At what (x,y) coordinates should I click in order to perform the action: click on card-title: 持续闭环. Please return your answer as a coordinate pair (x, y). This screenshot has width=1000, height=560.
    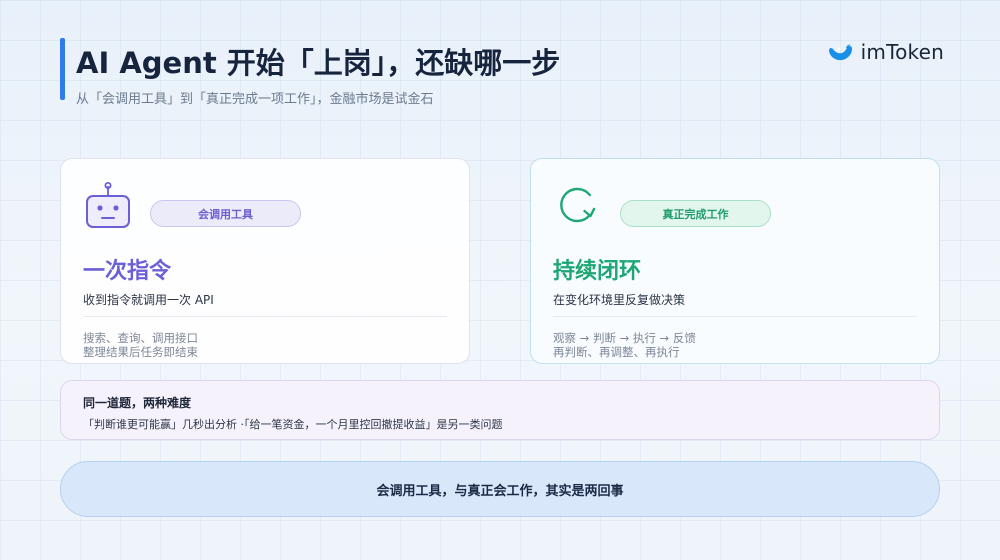
    Looking at the image, I should click on (597, 271).